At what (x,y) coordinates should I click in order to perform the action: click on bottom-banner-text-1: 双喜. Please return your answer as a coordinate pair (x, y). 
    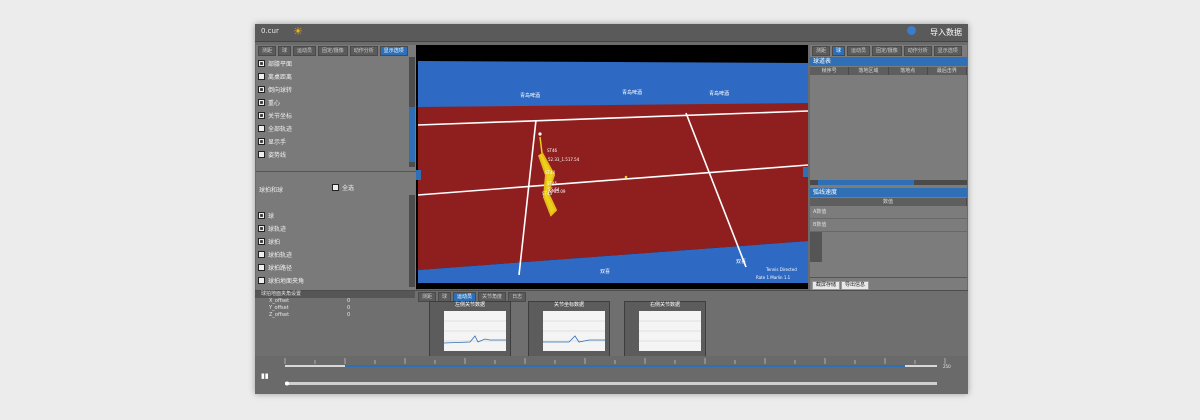
    Looking at the image, I should click on (605, 271).